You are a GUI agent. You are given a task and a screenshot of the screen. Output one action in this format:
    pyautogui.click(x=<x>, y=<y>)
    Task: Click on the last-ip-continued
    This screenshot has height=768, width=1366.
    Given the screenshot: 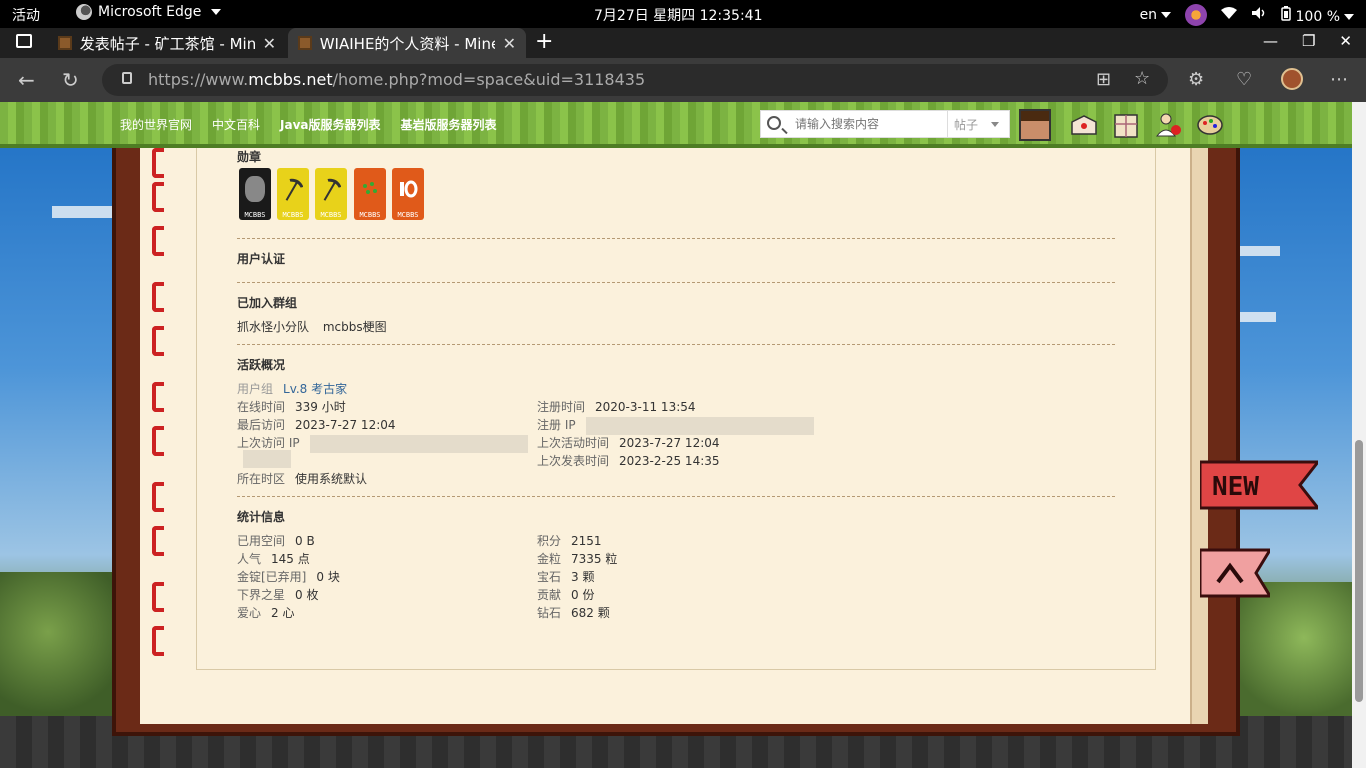 What is the action you would take?
    pyautogui.click(x=267, y=459)
    